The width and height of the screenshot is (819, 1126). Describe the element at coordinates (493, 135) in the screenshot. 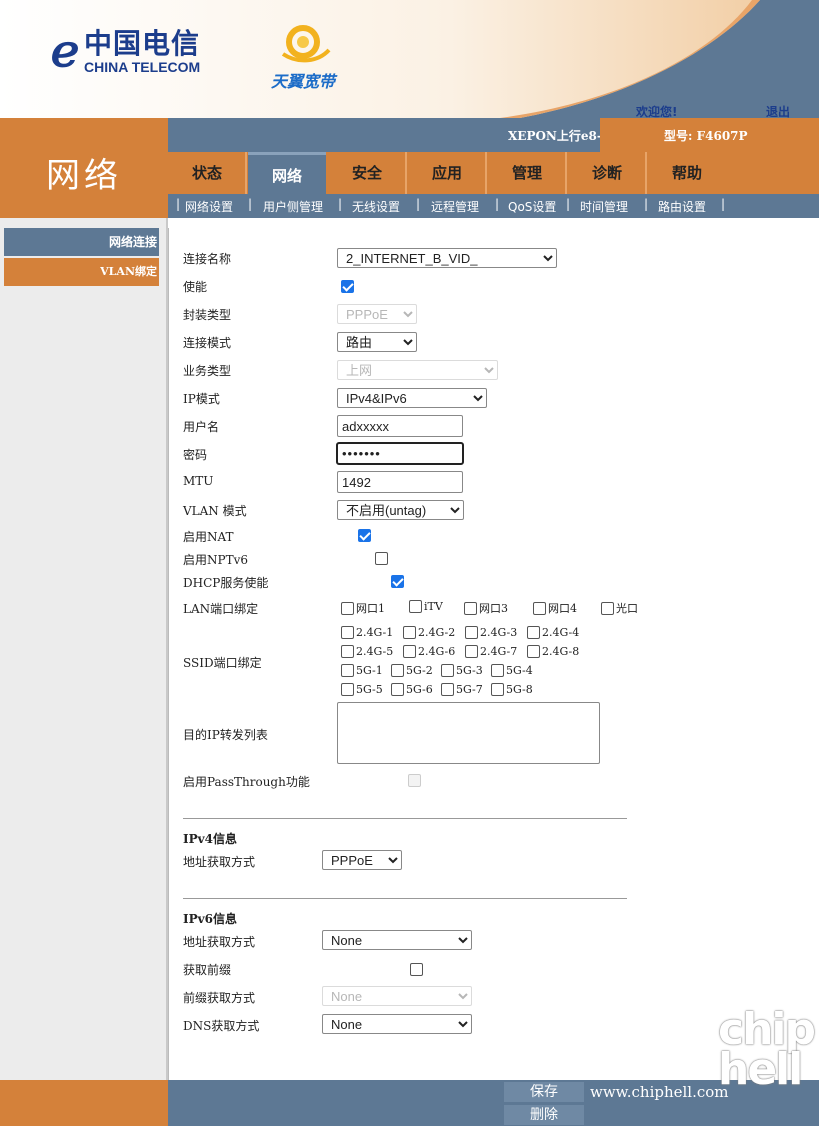

I see `status-strip: XEPON上行e8-C 型号: F4607P` at that location.